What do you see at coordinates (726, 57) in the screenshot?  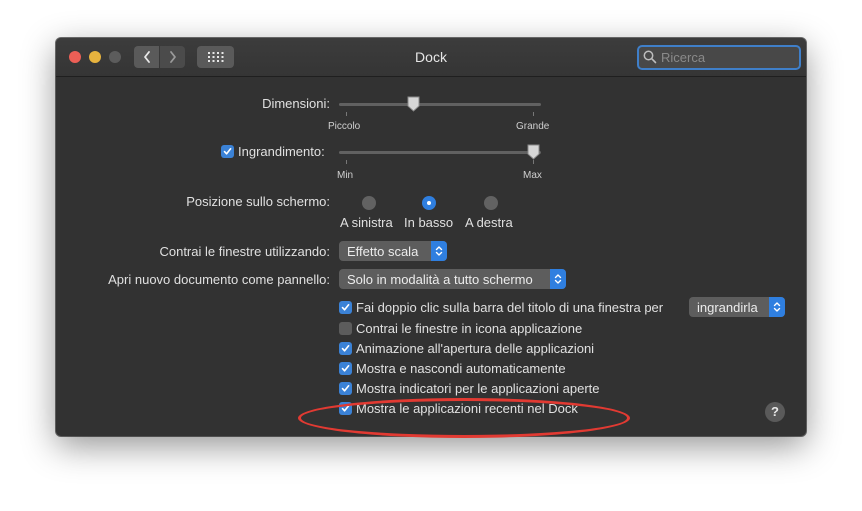 I see `search-input` at bounding box center [726, 57].